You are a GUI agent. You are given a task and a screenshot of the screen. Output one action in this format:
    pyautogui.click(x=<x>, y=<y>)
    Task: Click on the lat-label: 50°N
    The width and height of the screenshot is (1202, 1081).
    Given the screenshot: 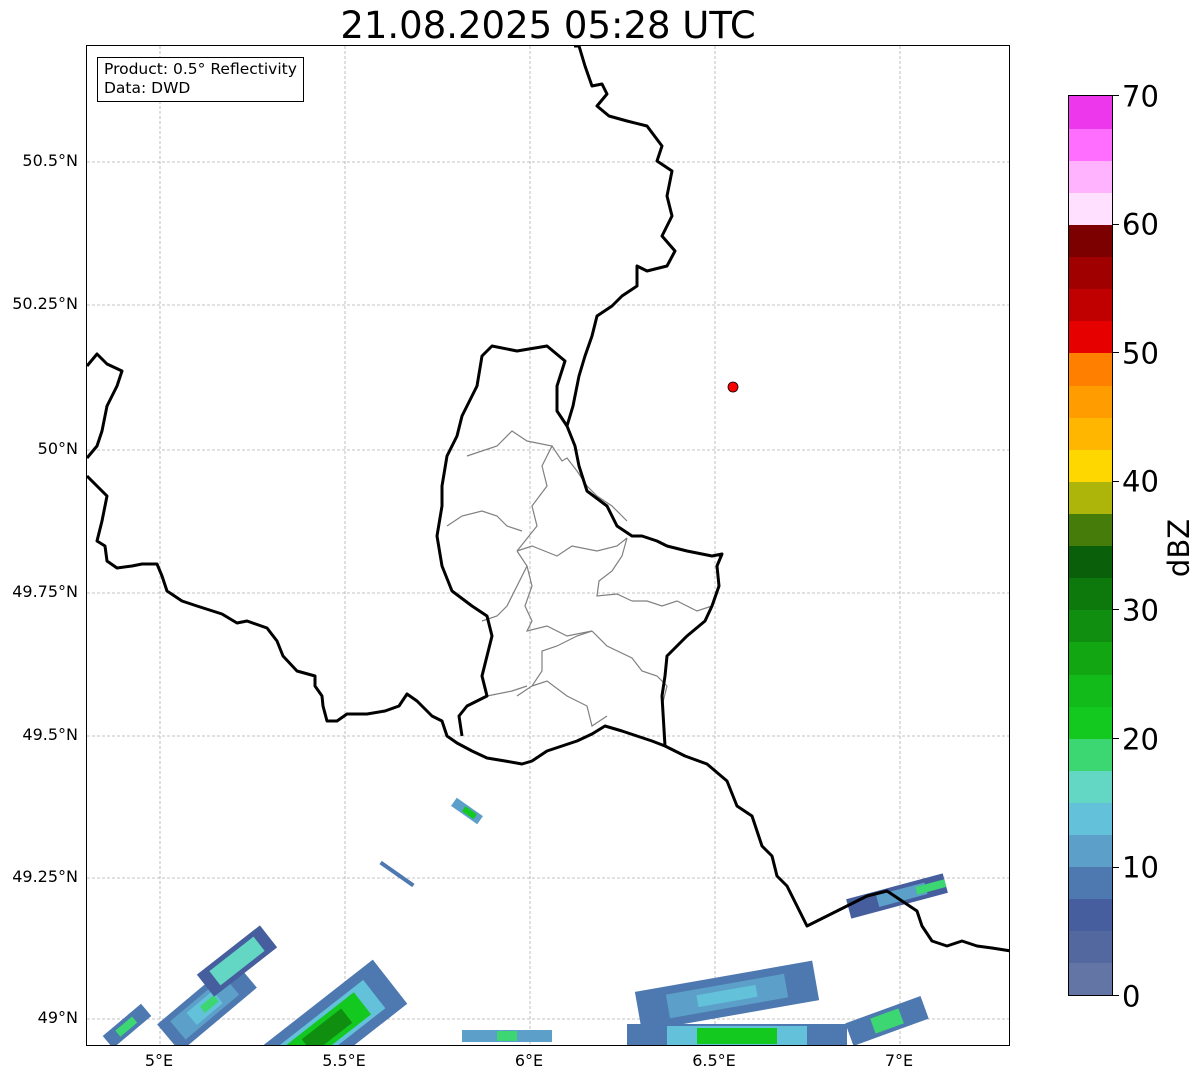 What is the action you would take?
    pyautogui.click(x=57, y=448)
    